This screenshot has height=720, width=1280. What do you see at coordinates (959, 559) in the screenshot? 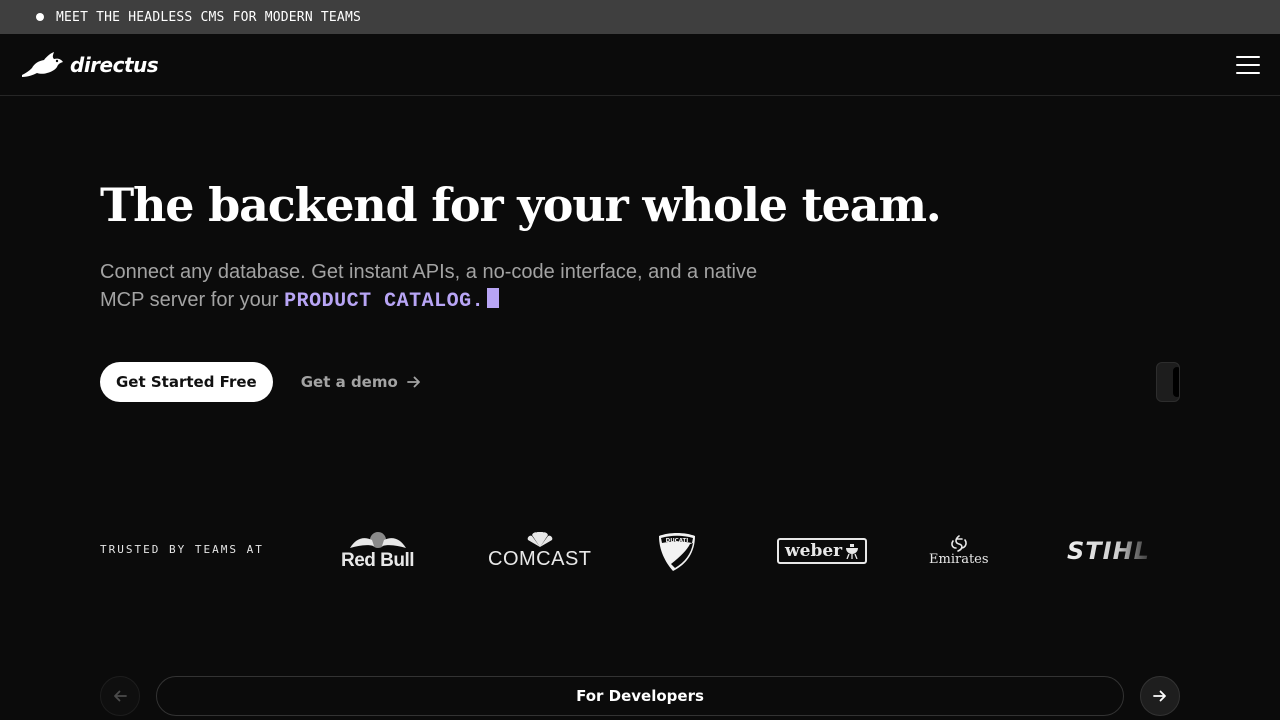
I see `emirates-logo-text: Emirates` at bounding box center [959, 559].